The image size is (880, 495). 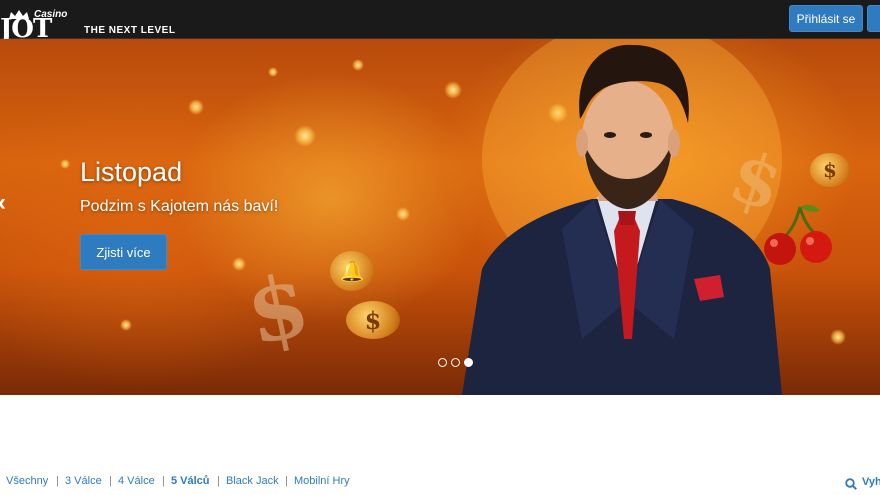 I want to click on casino-logo: Casino JOT, so click(x=40, y=25).